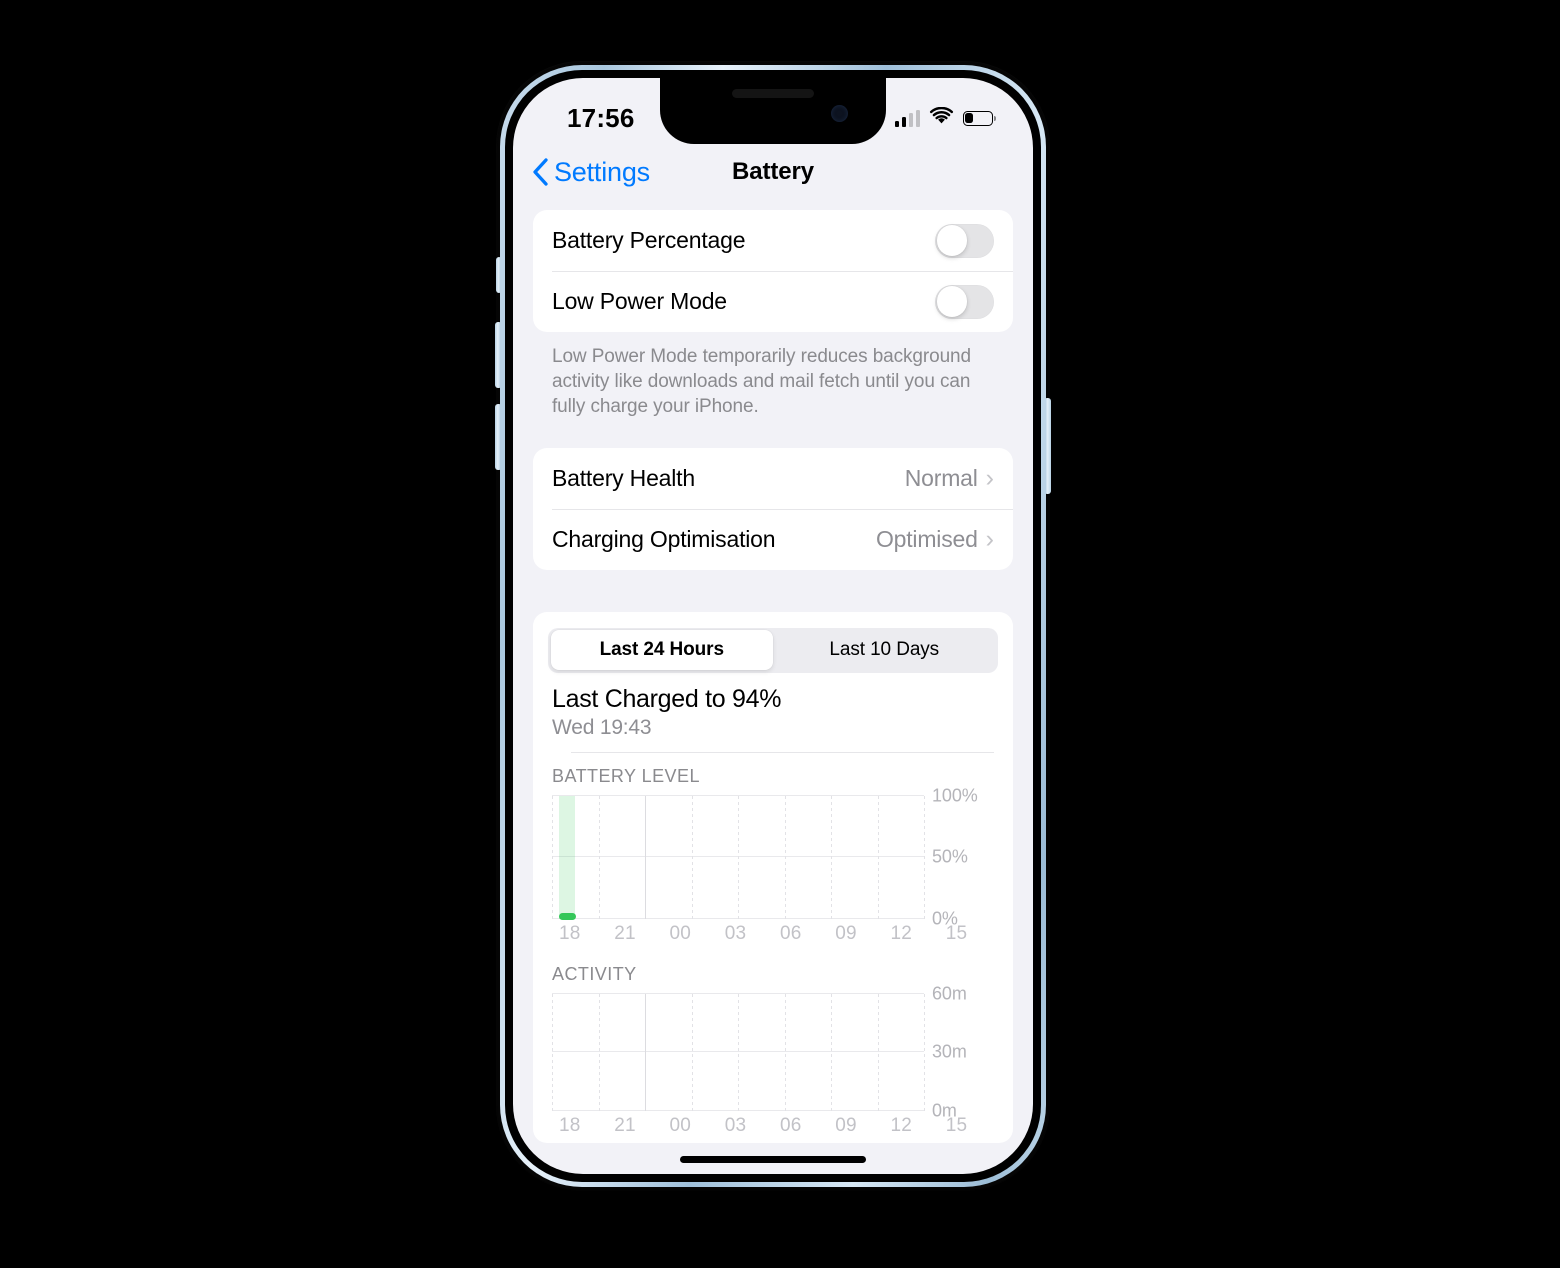 The height and width of the screenshot is (1268, 1560). I want to click on row-charging-optimisation: Charging Optimisation Optimised ›, so click(773, 539).